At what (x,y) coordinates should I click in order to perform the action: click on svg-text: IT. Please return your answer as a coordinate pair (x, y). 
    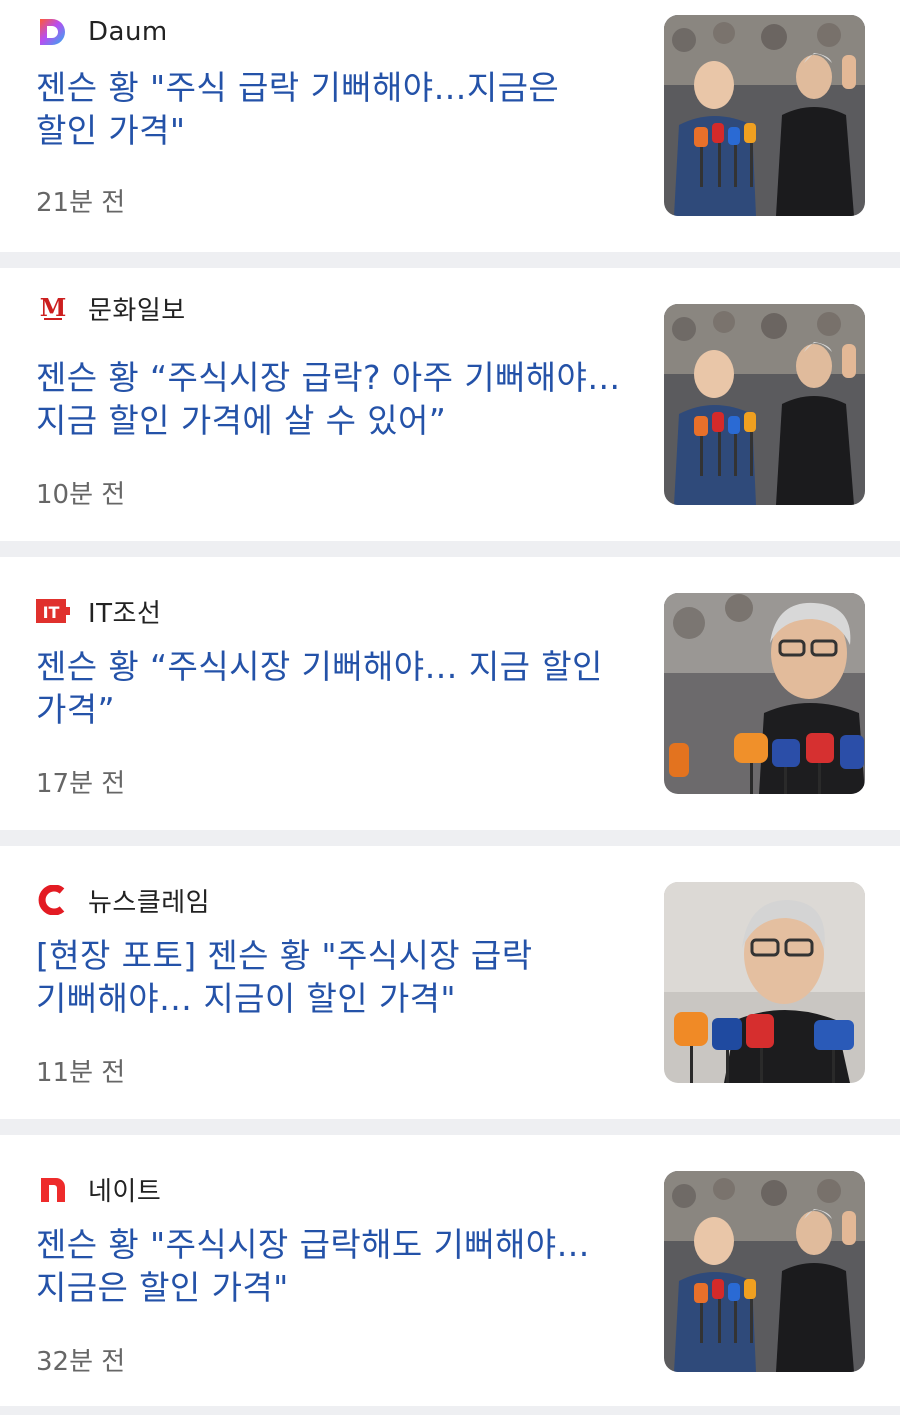
    Looking at the image, I should click on (51, 612).